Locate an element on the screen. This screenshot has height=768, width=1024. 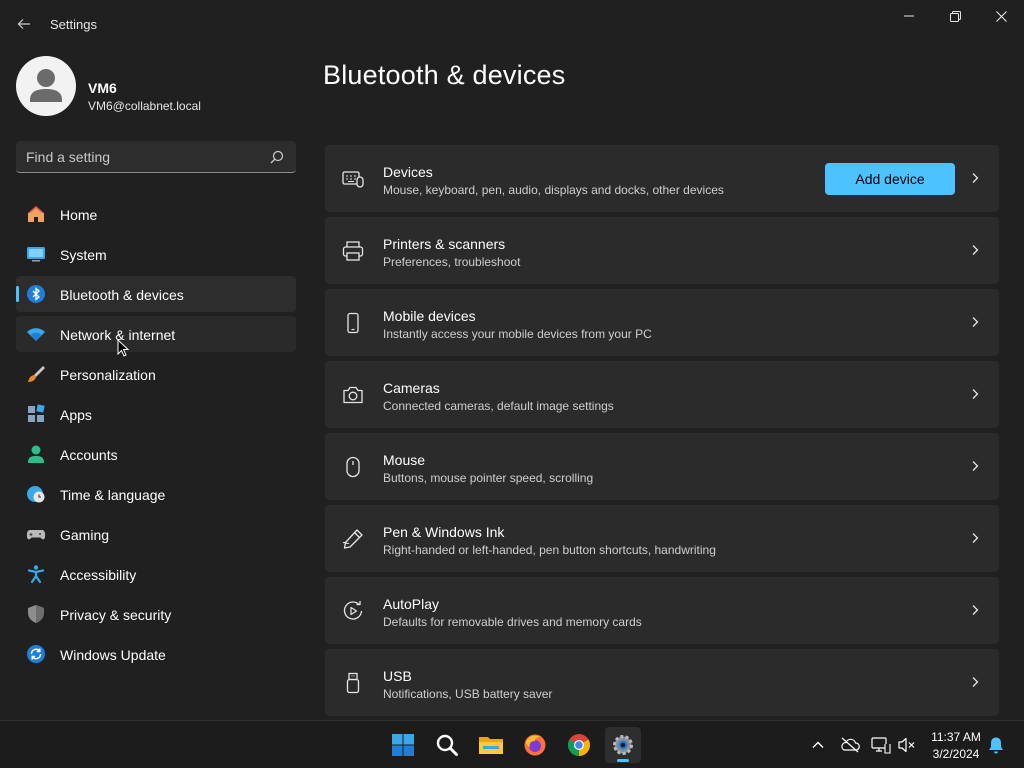
nav-item-apps: Apps is located at coordinates (156, 414).